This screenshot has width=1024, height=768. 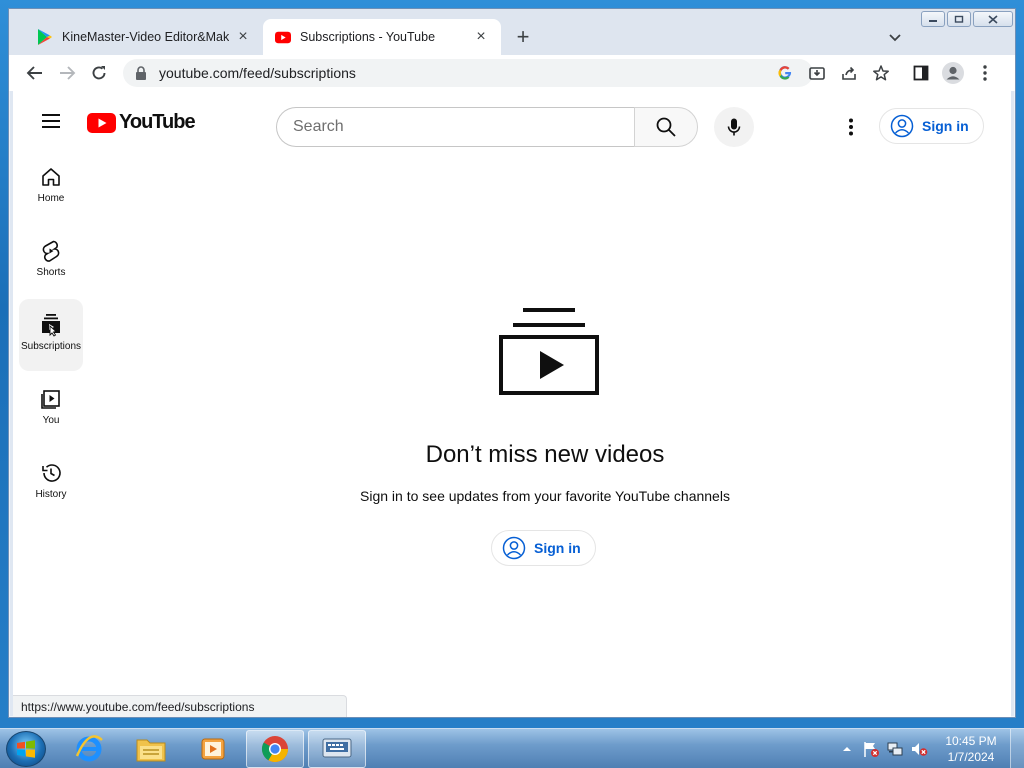 I want to click on hamburger-menu-icon, so click(x=51, y=121).